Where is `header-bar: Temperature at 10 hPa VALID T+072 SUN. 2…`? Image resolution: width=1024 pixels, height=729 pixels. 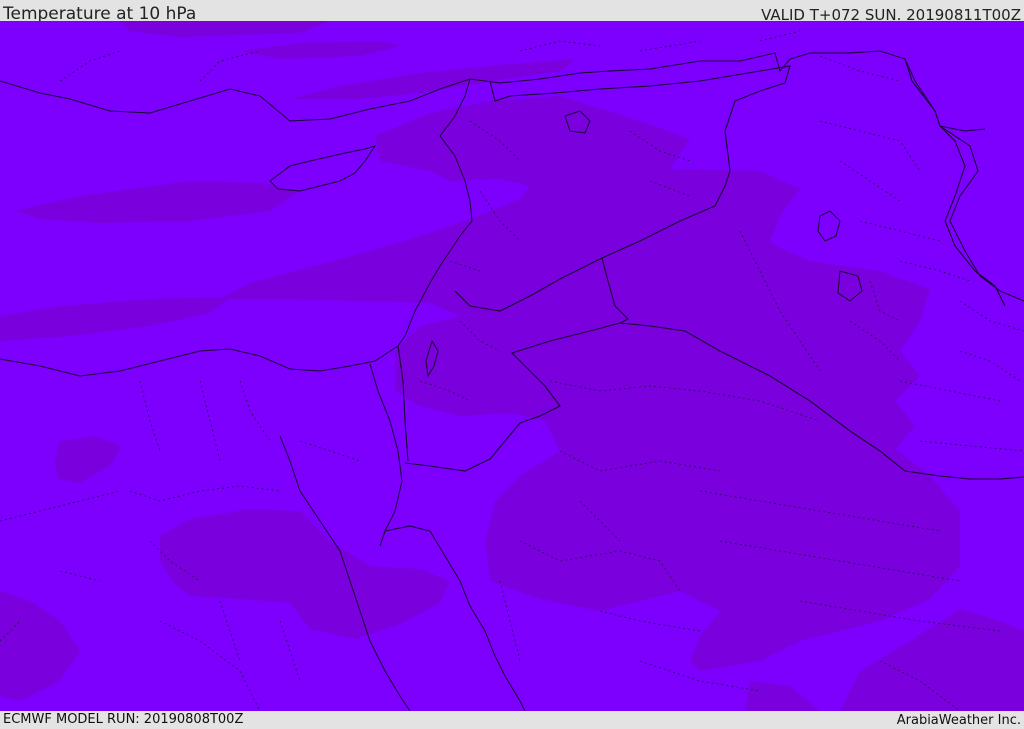 header-bar: Temperature at 10 hPa VALID T+072 SUN. 2… is located at coordinates (512, 12).